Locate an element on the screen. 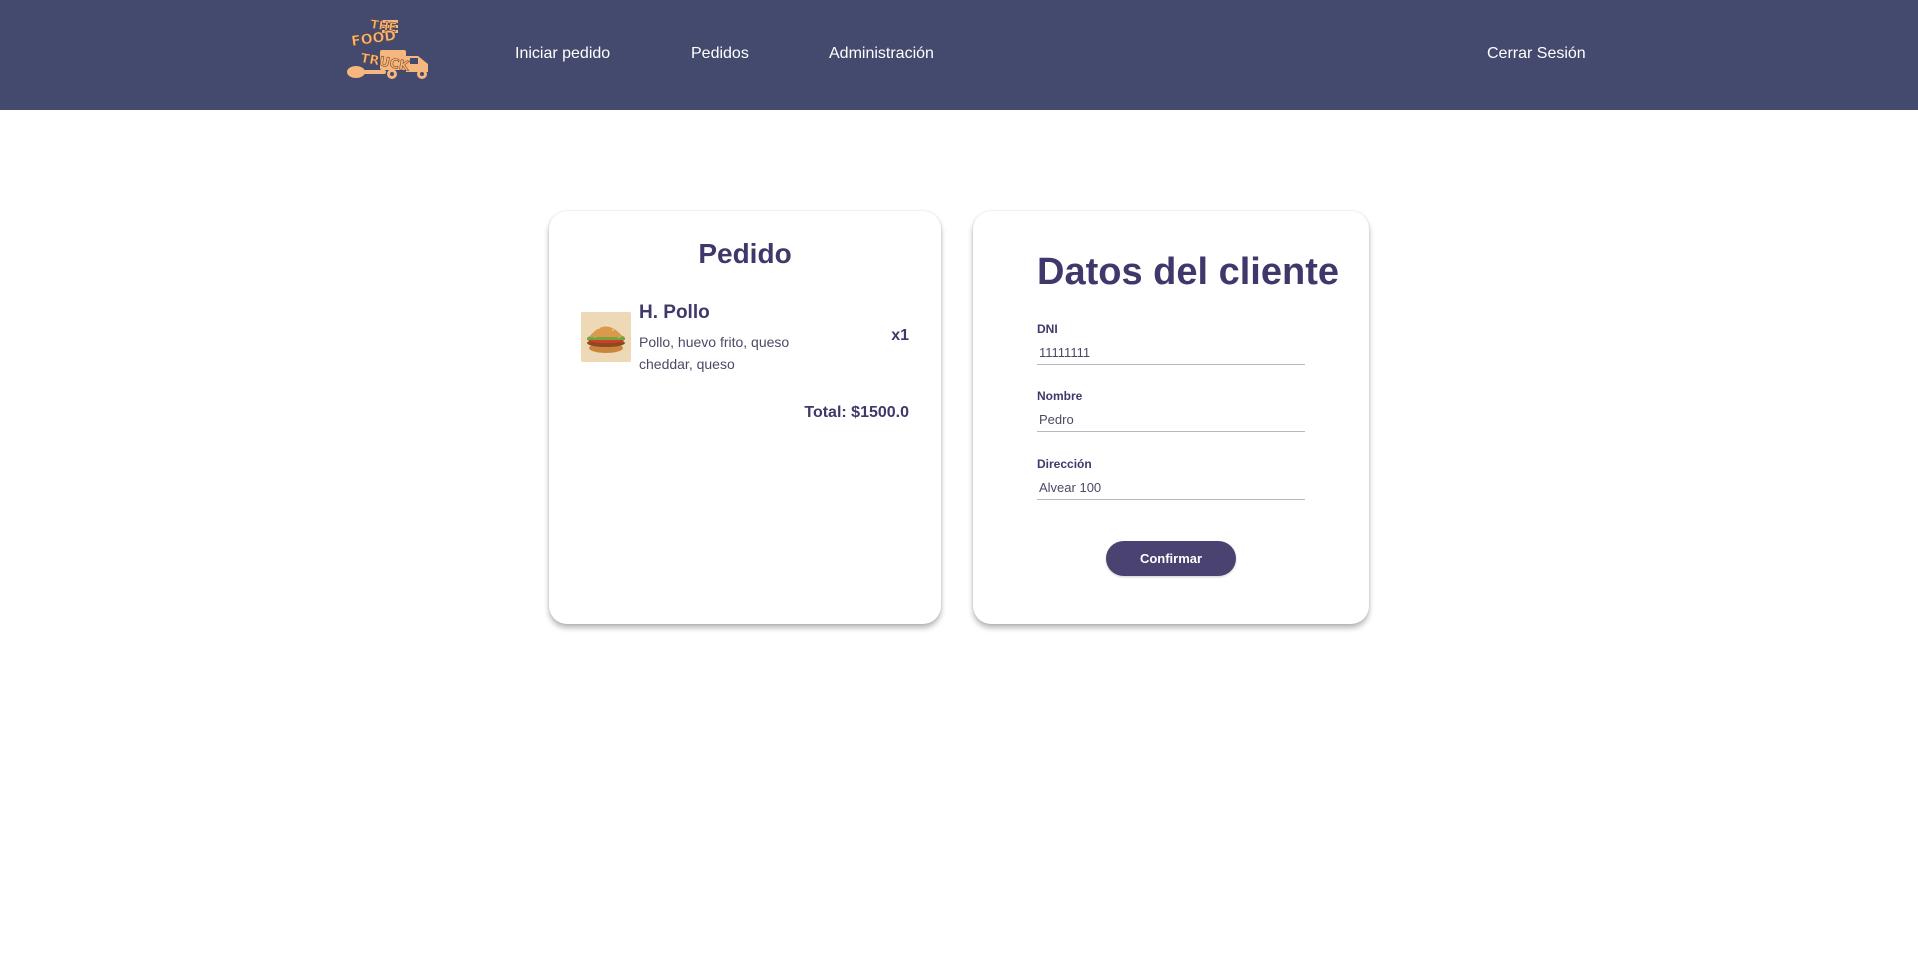  direccion-label: Dirección is located at coordinates (1064, 464).